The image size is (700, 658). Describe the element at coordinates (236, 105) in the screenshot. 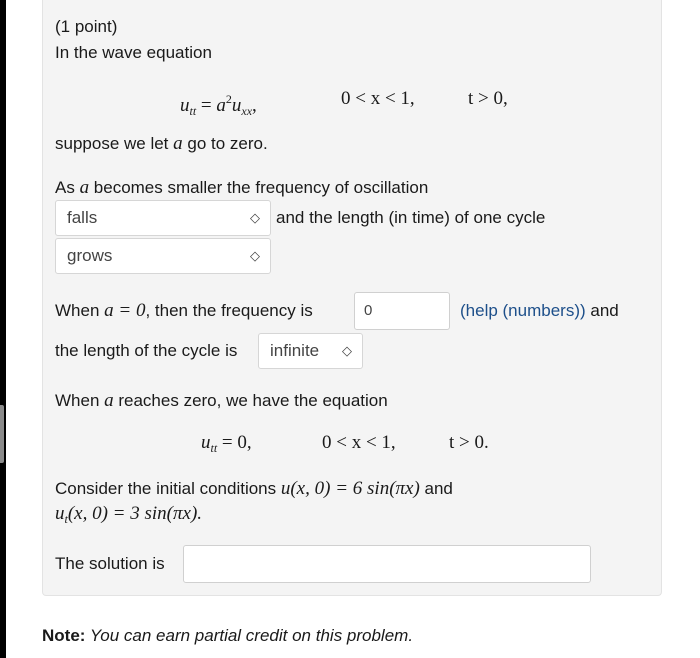

I see `eq-u2: u` at that location.